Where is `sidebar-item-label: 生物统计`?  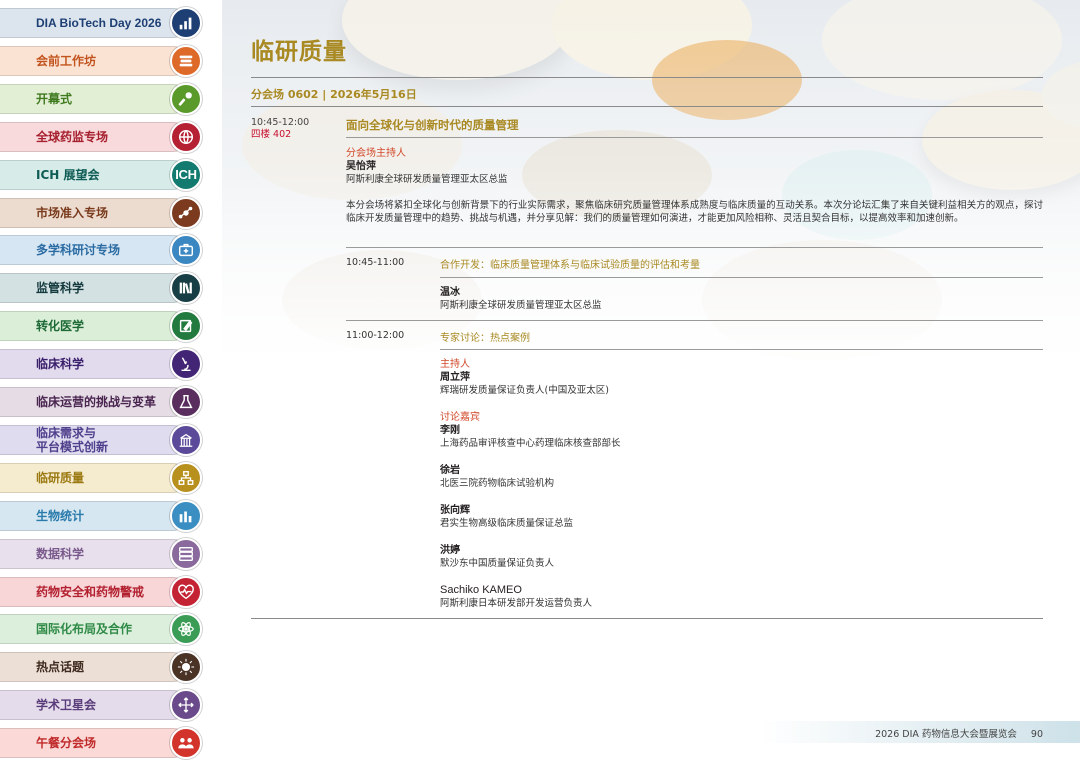 sidebar-item-label: 生物统计 is located at coordinates (60, 515).